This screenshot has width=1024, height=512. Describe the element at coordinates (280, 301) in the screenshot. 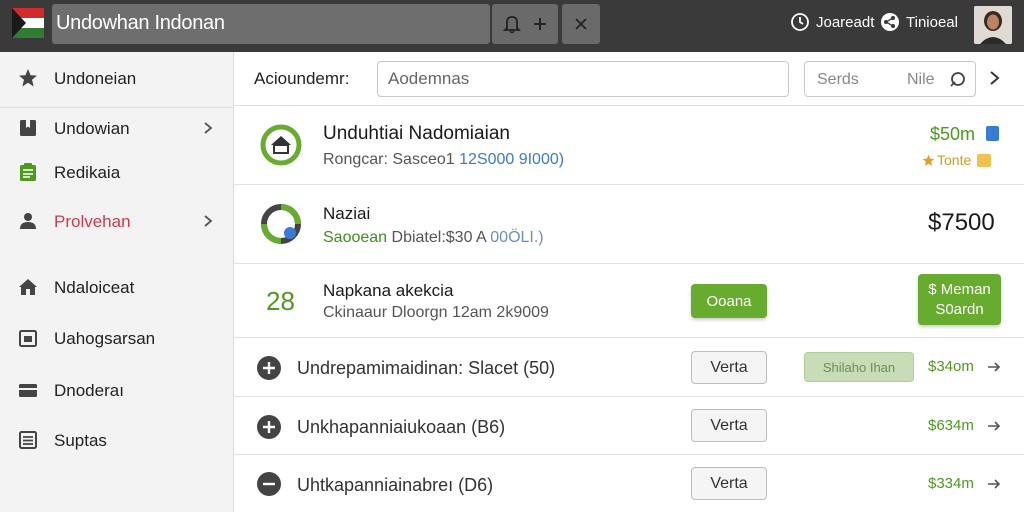

I see `row-number: 28` at that location.